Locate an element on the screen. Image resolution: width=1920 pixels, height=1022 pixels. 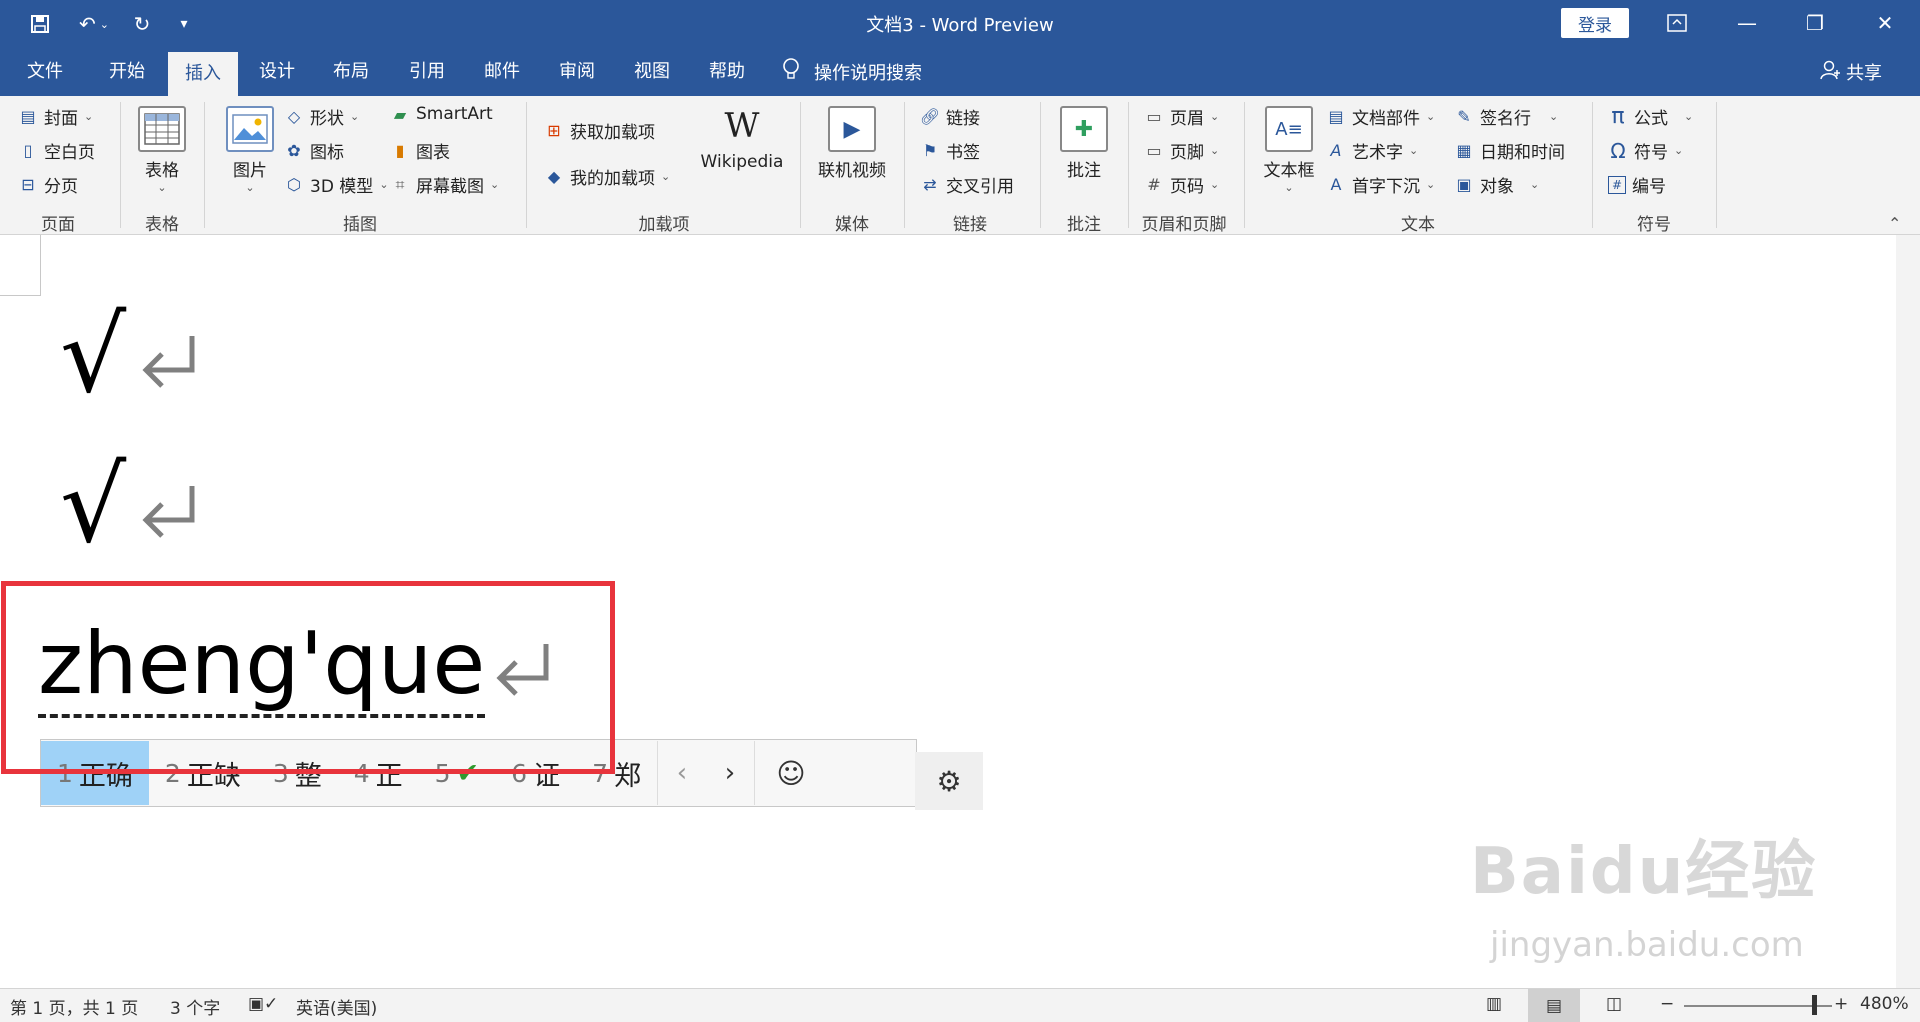
language-indicator: 英语(美国) is located at coordinates (336, 1006).